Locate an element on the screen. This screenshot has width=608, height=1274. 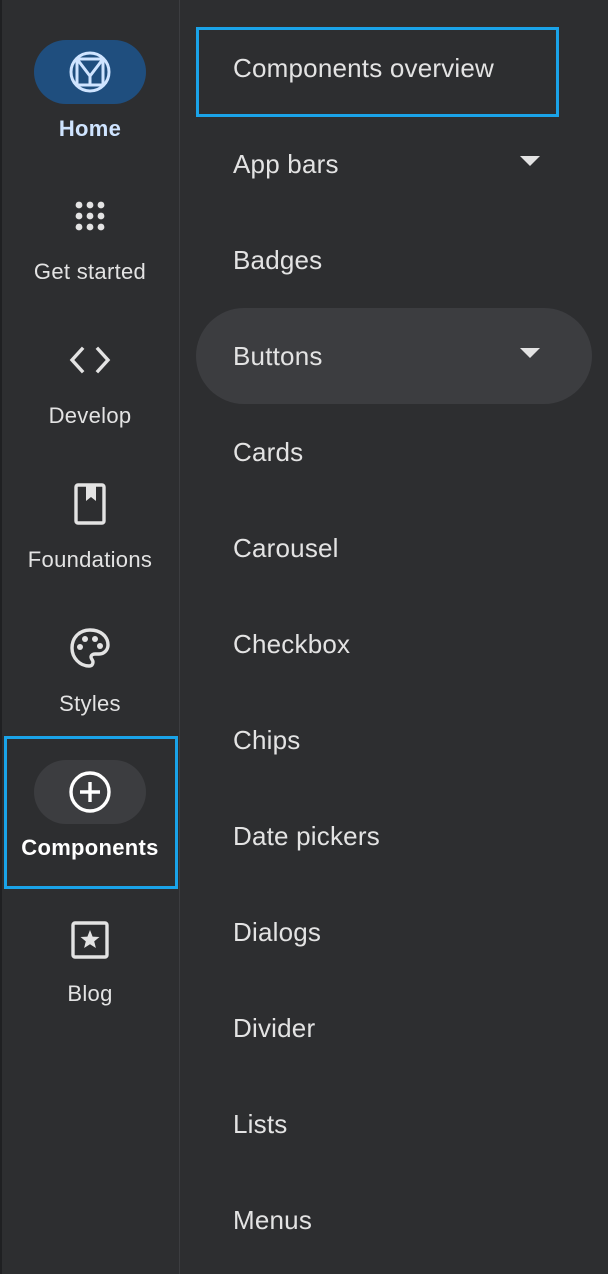
rail-item-components: Components is located at coordinates (90, 834).